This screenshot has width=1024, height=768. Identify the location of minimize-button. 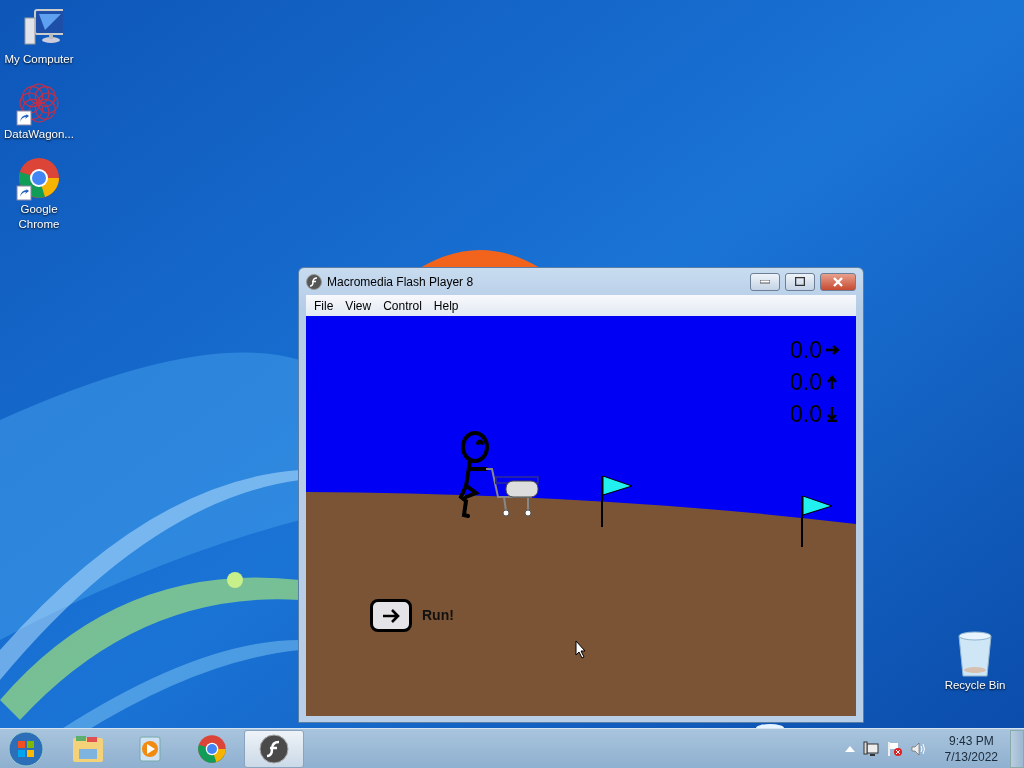
(765, 281).